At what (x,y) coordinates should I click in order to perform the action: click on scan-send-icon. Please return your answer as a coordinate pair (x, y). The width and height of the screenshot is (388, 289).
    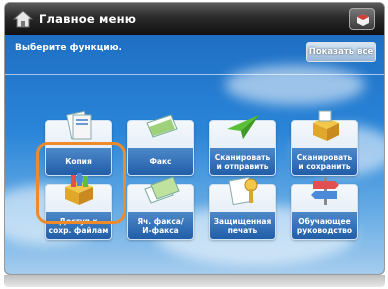
    Looking at the image, I should click on (242, 127).